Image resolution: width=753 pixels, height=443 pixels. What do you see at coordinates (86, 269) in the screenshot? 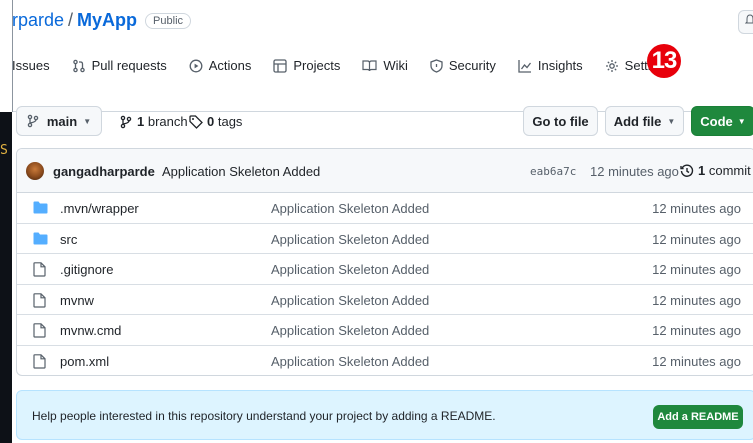
I see `file-name-link: .gitignore` at bounding box center [86, 269].